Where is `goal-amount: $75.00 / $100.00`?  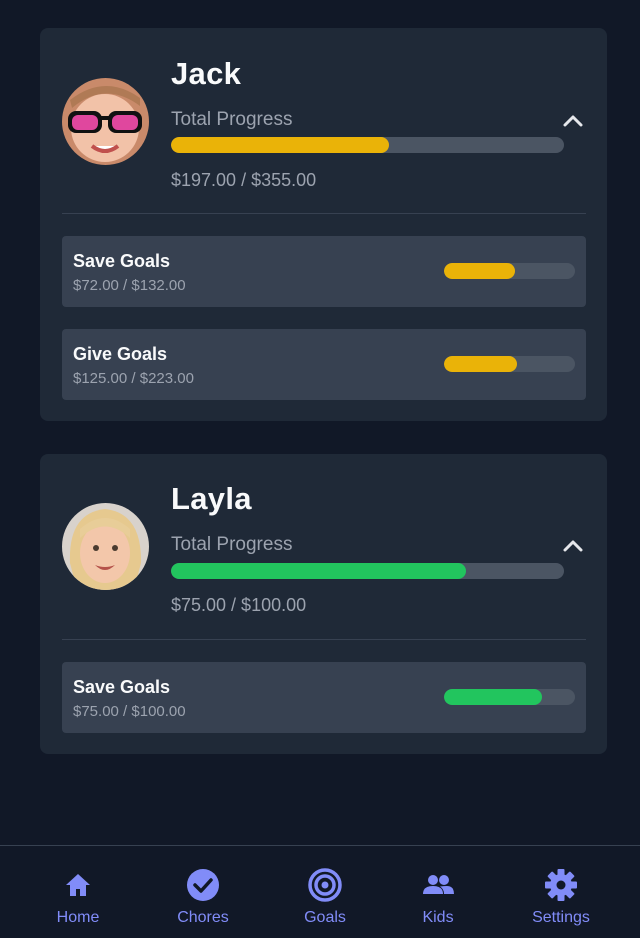
goal-amount: $75.00 / $100.00 is located at coordinates (129, 711).